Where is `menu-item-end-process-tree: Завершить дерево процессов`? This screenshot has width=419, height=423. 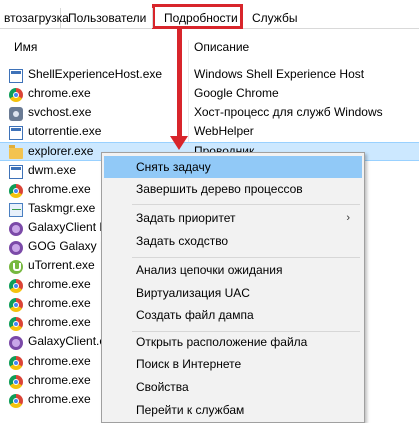 menu-item-end-process-tree: Завершить дерево процессов is located at coordinates (233, 189).